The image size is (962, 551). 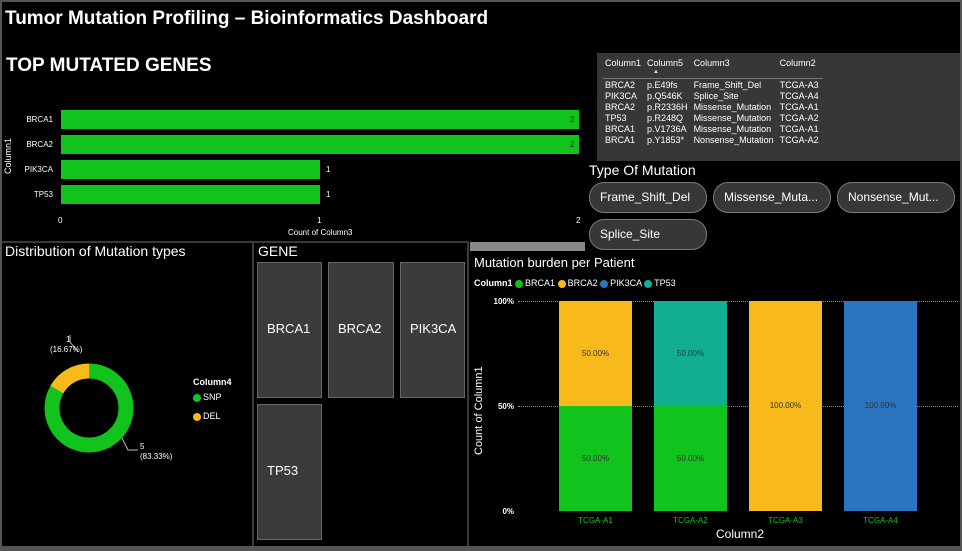 I want to click on top-genes-category-label: BRCA1, so click(x=39, y=119).